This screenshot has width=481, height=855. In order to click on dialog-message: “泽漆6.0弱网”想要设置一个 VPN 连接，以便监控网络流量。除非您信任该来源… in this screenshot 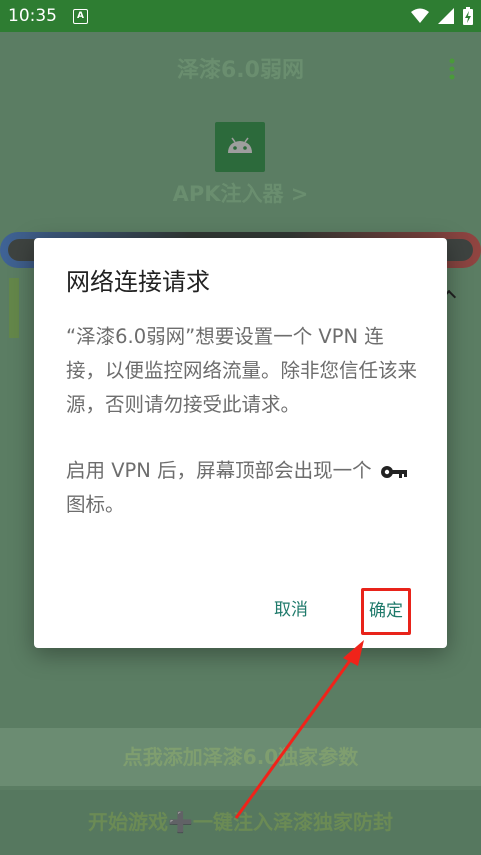, I will do `click(242, 370)`.